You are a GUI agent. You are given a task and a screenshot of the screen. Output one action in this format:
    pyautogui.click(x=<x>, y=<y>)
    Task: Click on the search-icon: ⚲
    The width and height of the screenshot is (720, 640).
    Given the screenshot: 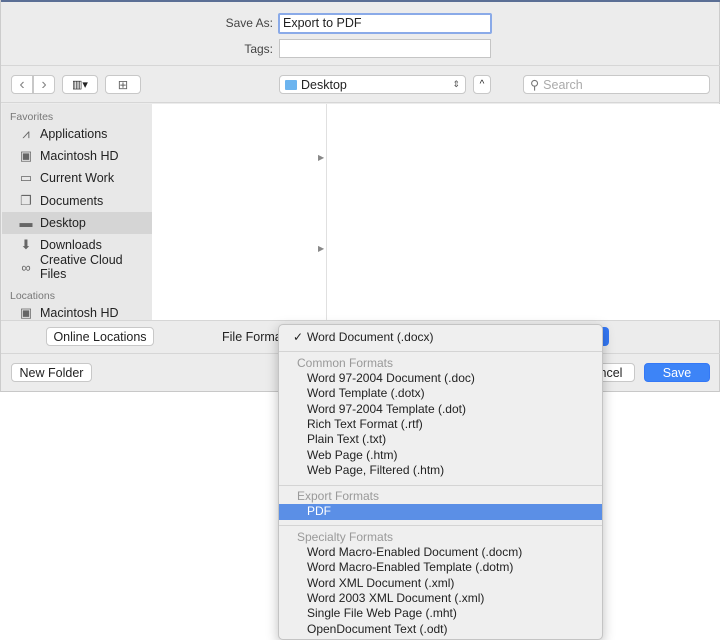 What is the action you would take?
    pyautogui.click(x=535, y=85)
    